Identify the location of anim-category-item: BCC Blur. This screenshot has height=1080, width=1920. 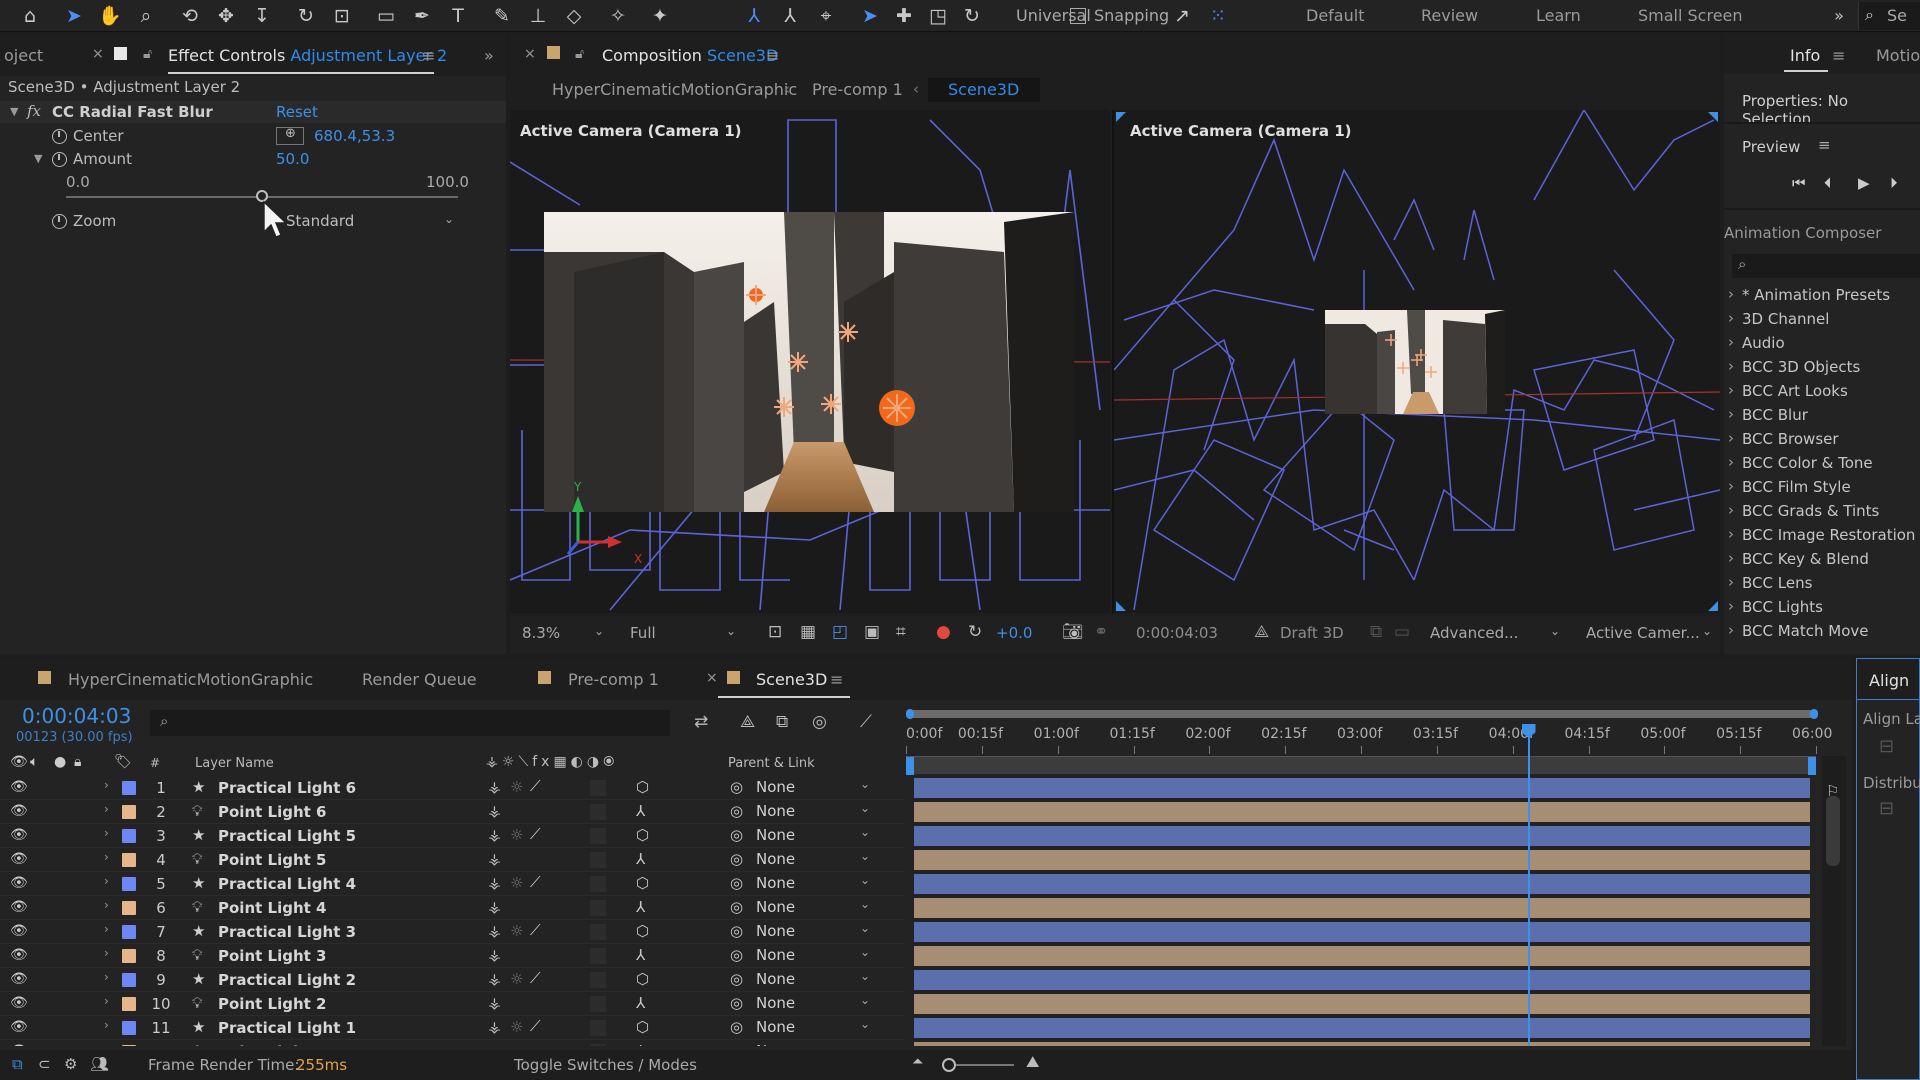
(1768, 414).